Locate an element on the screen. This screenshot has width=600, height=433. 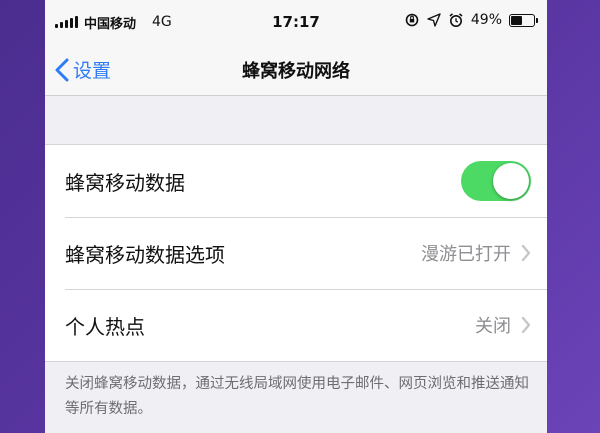
row-label: 蜂窝移动数据选项 is located at coordinates (145, 254).